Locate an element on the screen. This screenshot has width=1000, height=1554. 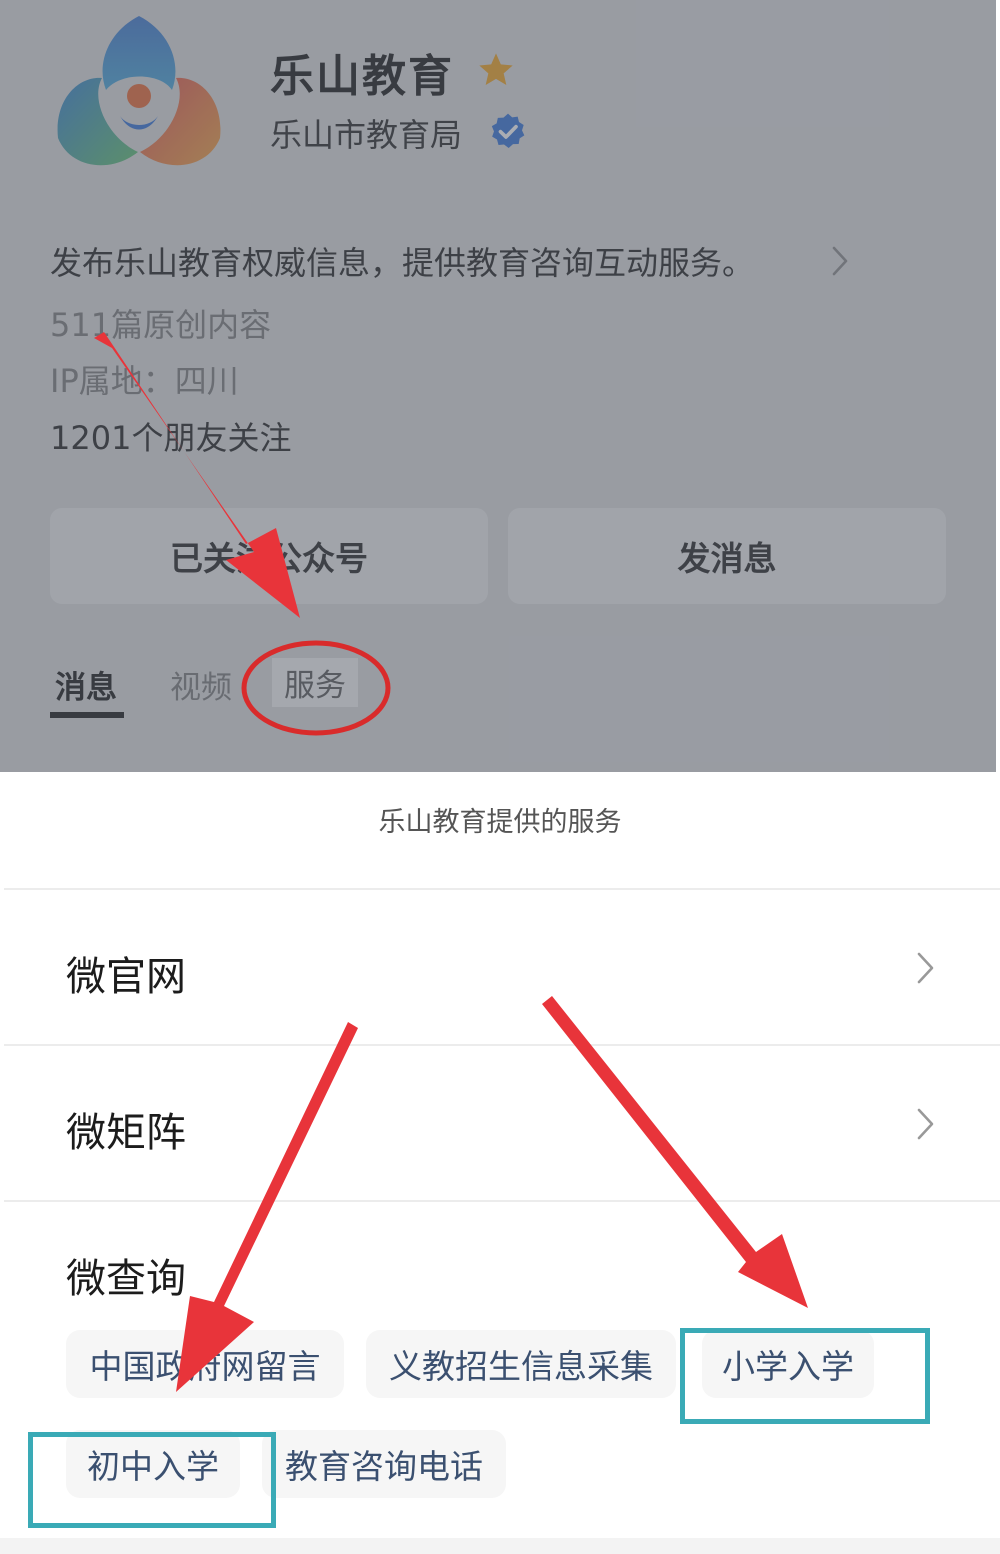
highlight-box-primary is located at coordinates (805, 1376).